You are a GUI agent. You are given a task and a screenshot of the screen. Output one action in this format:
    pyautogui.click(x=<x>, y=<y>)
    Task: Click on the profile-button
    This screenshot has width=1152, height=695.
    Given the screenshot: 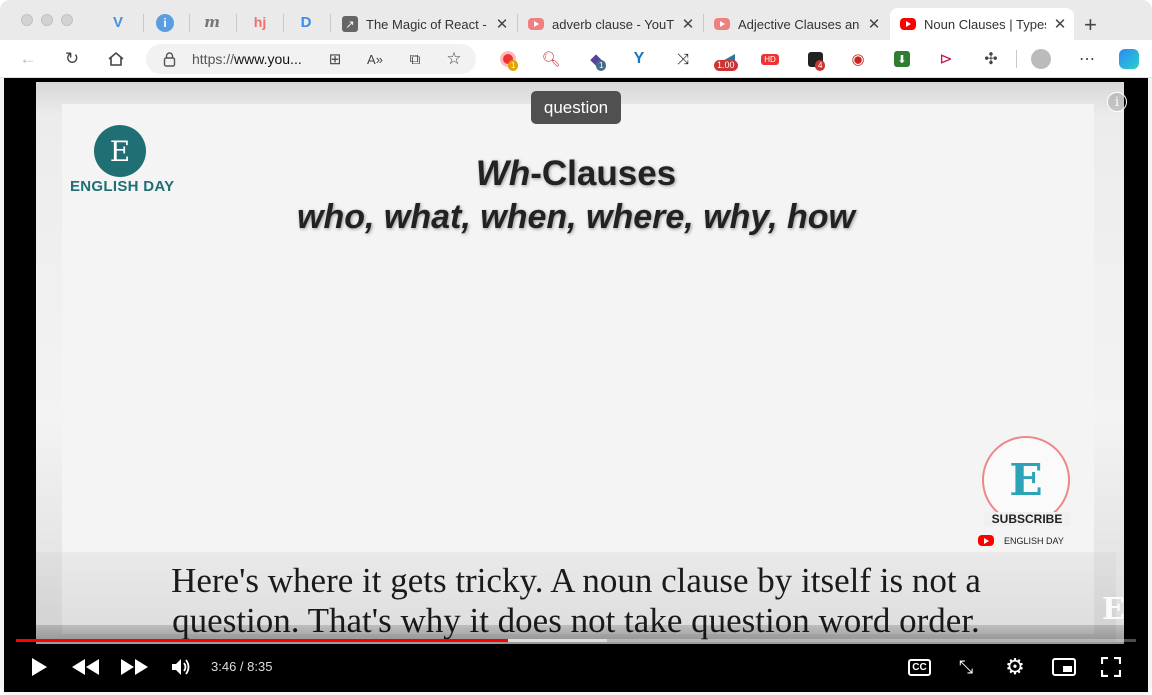 What is the action you would take?
    pyautogui.click(x=1041, y=59)
    